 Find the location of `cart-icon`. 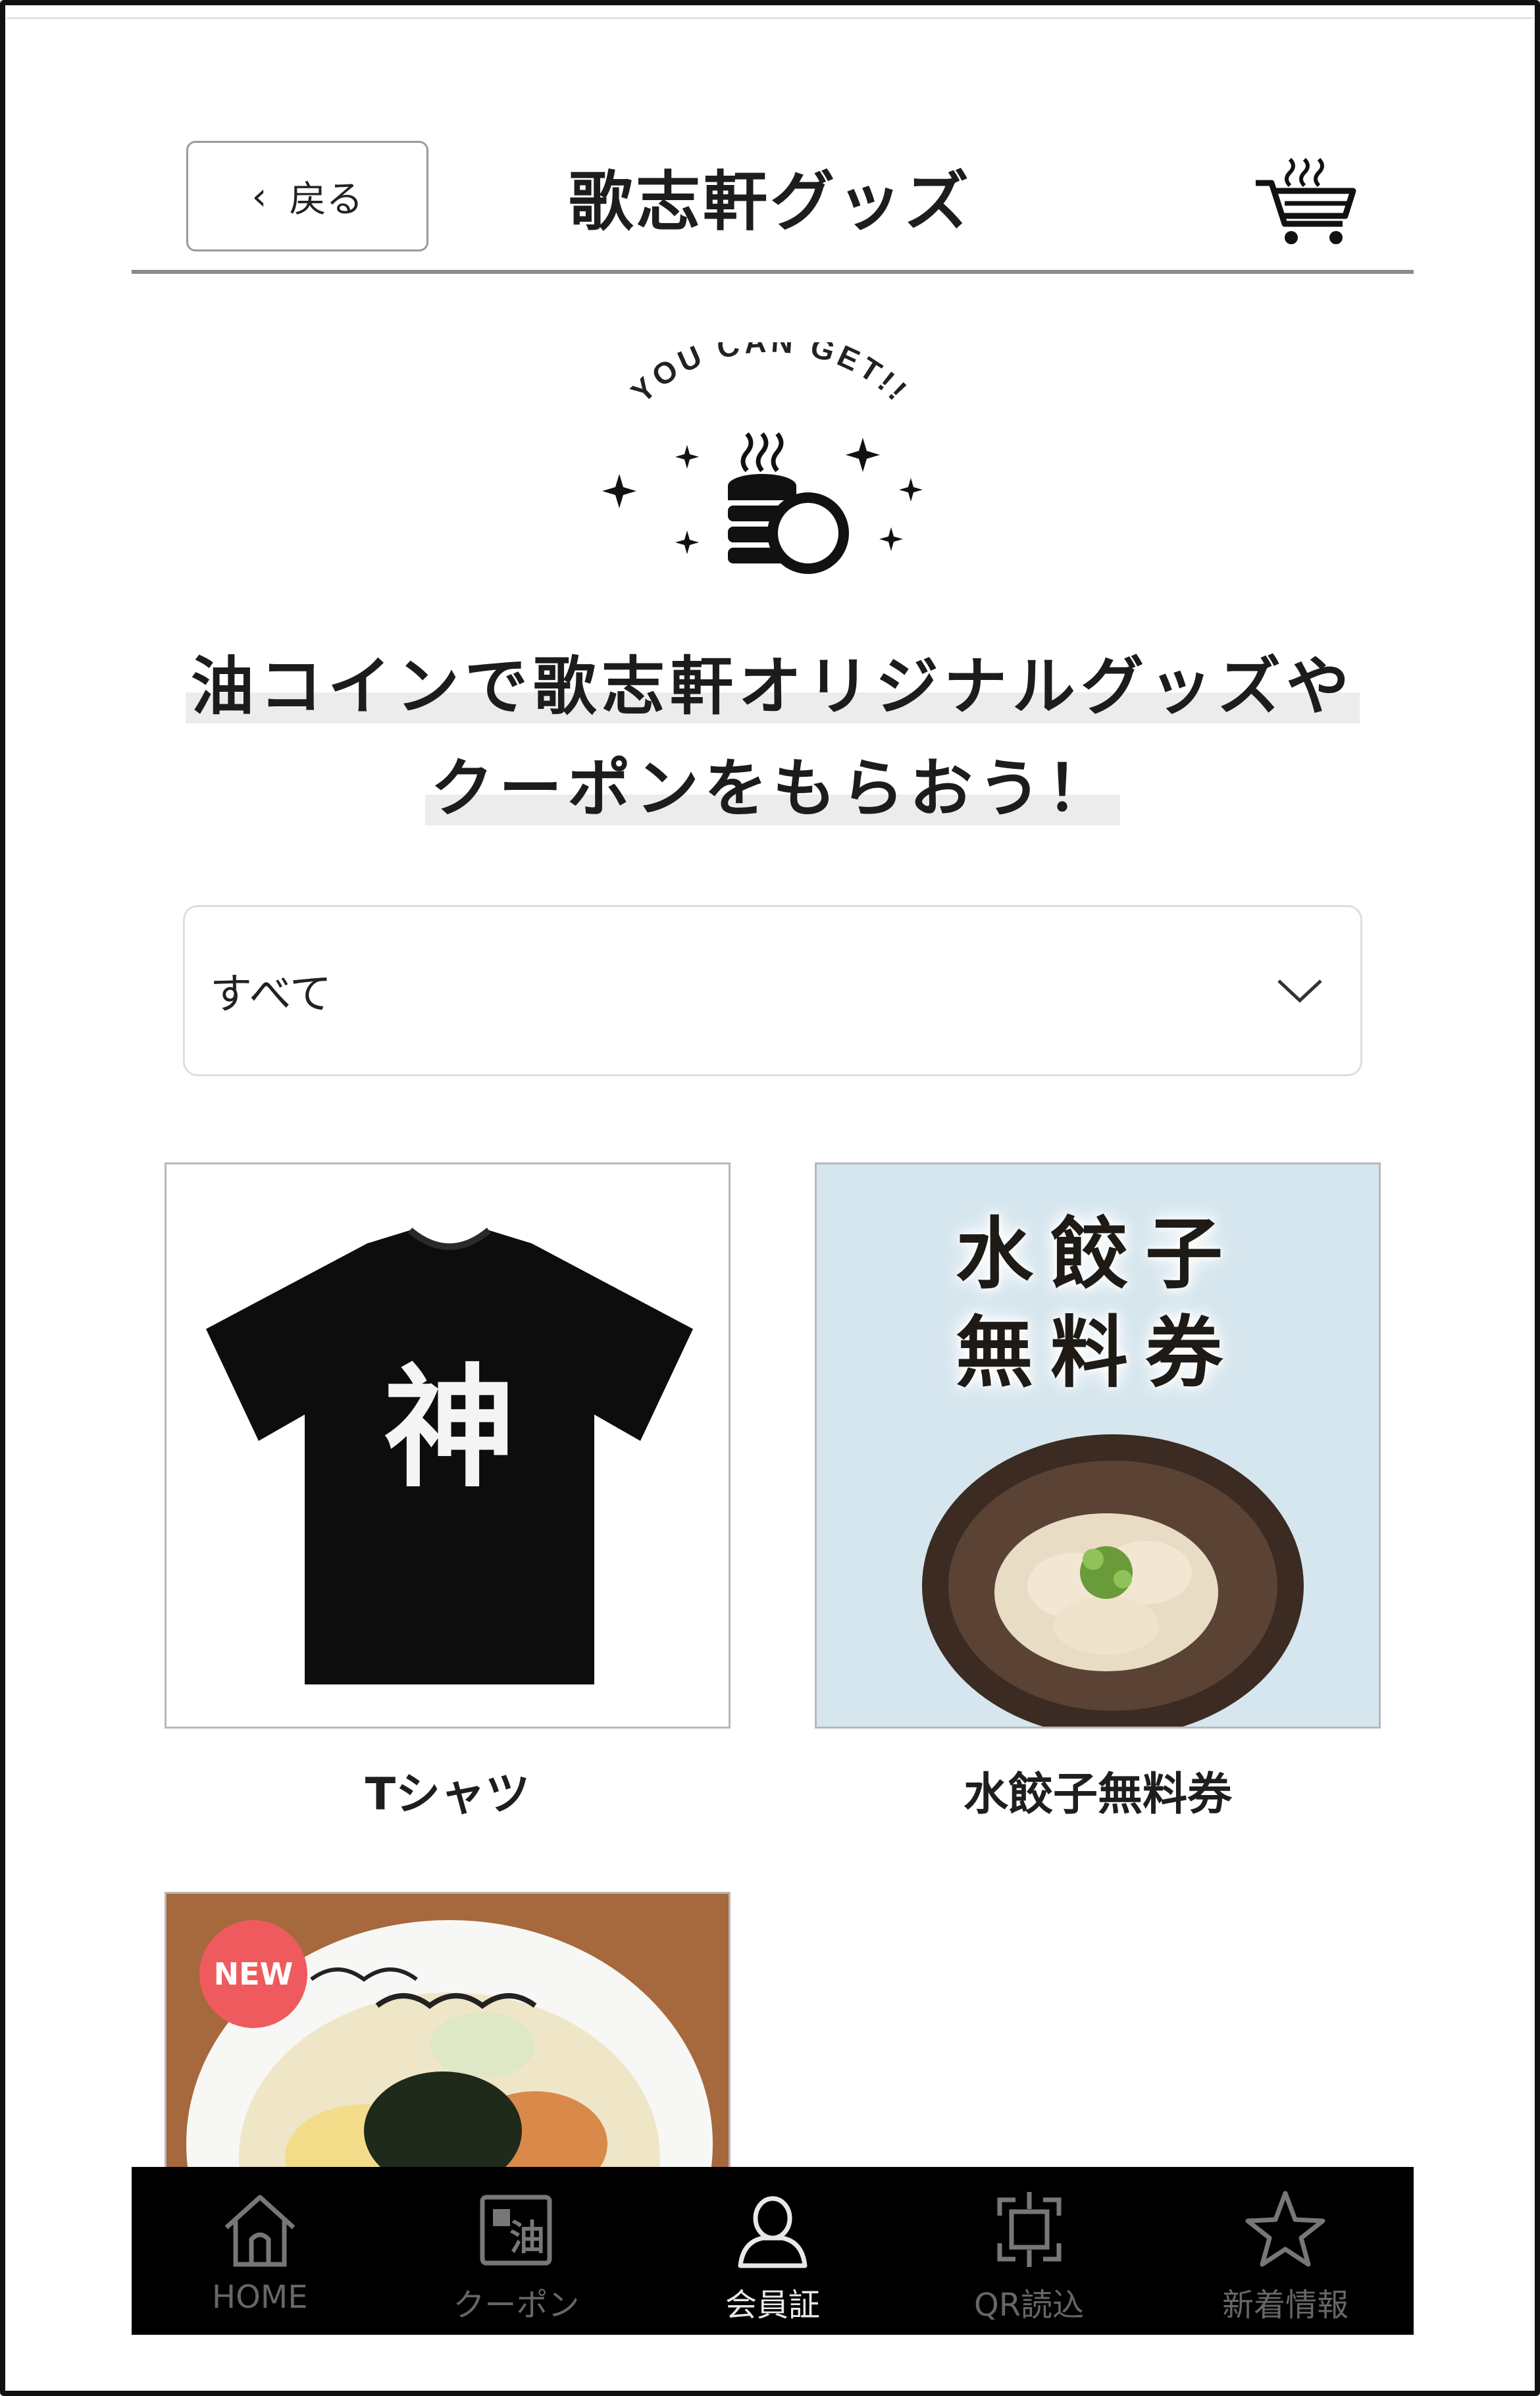

cart-icon is located at coordinates (1306, 194).